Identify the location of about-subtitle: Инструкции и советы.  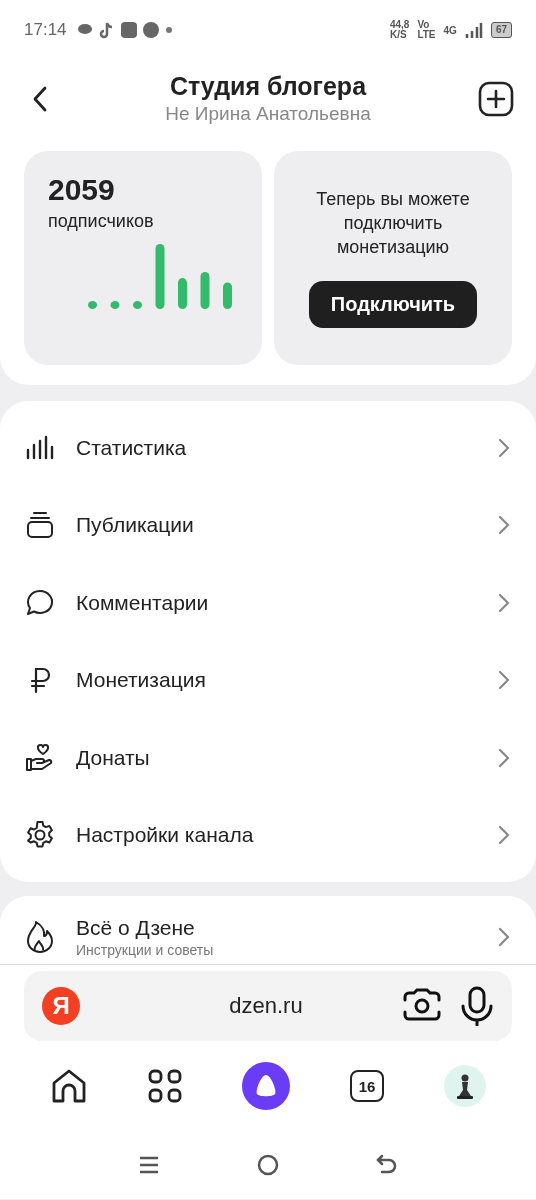
(145, 950).